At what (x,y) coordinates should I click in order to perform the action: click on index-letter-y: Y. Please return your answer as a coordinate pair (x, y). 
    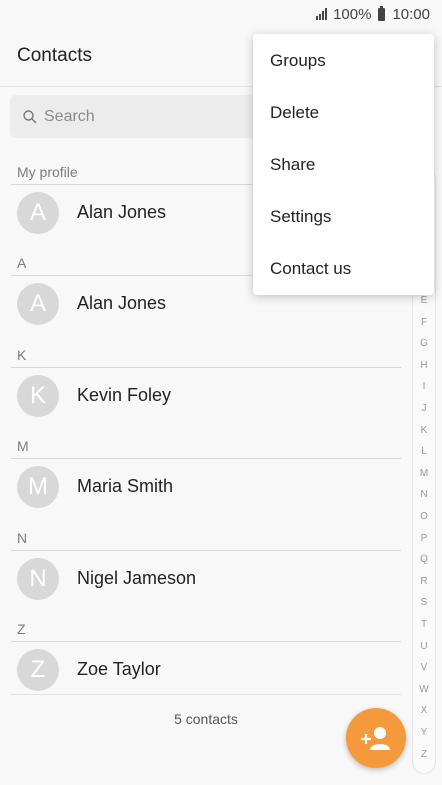
    Looking at the image, I should click on (424, 732).